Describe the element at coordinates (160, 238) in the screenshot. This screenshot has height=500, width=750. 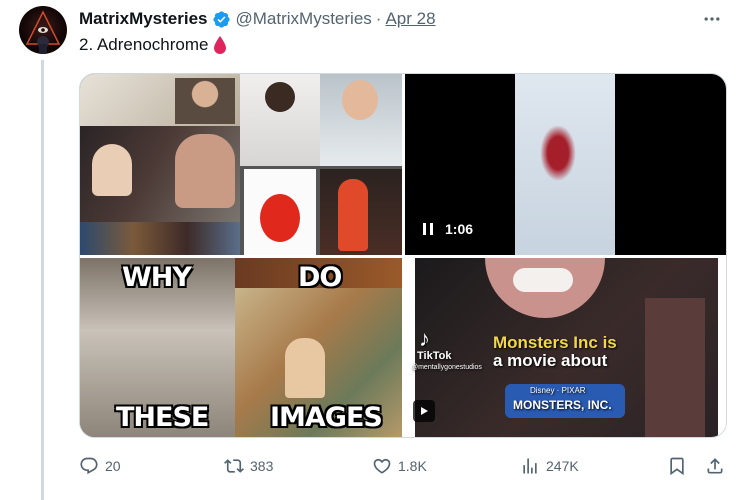
I see `collage-tile-strip` at that location.